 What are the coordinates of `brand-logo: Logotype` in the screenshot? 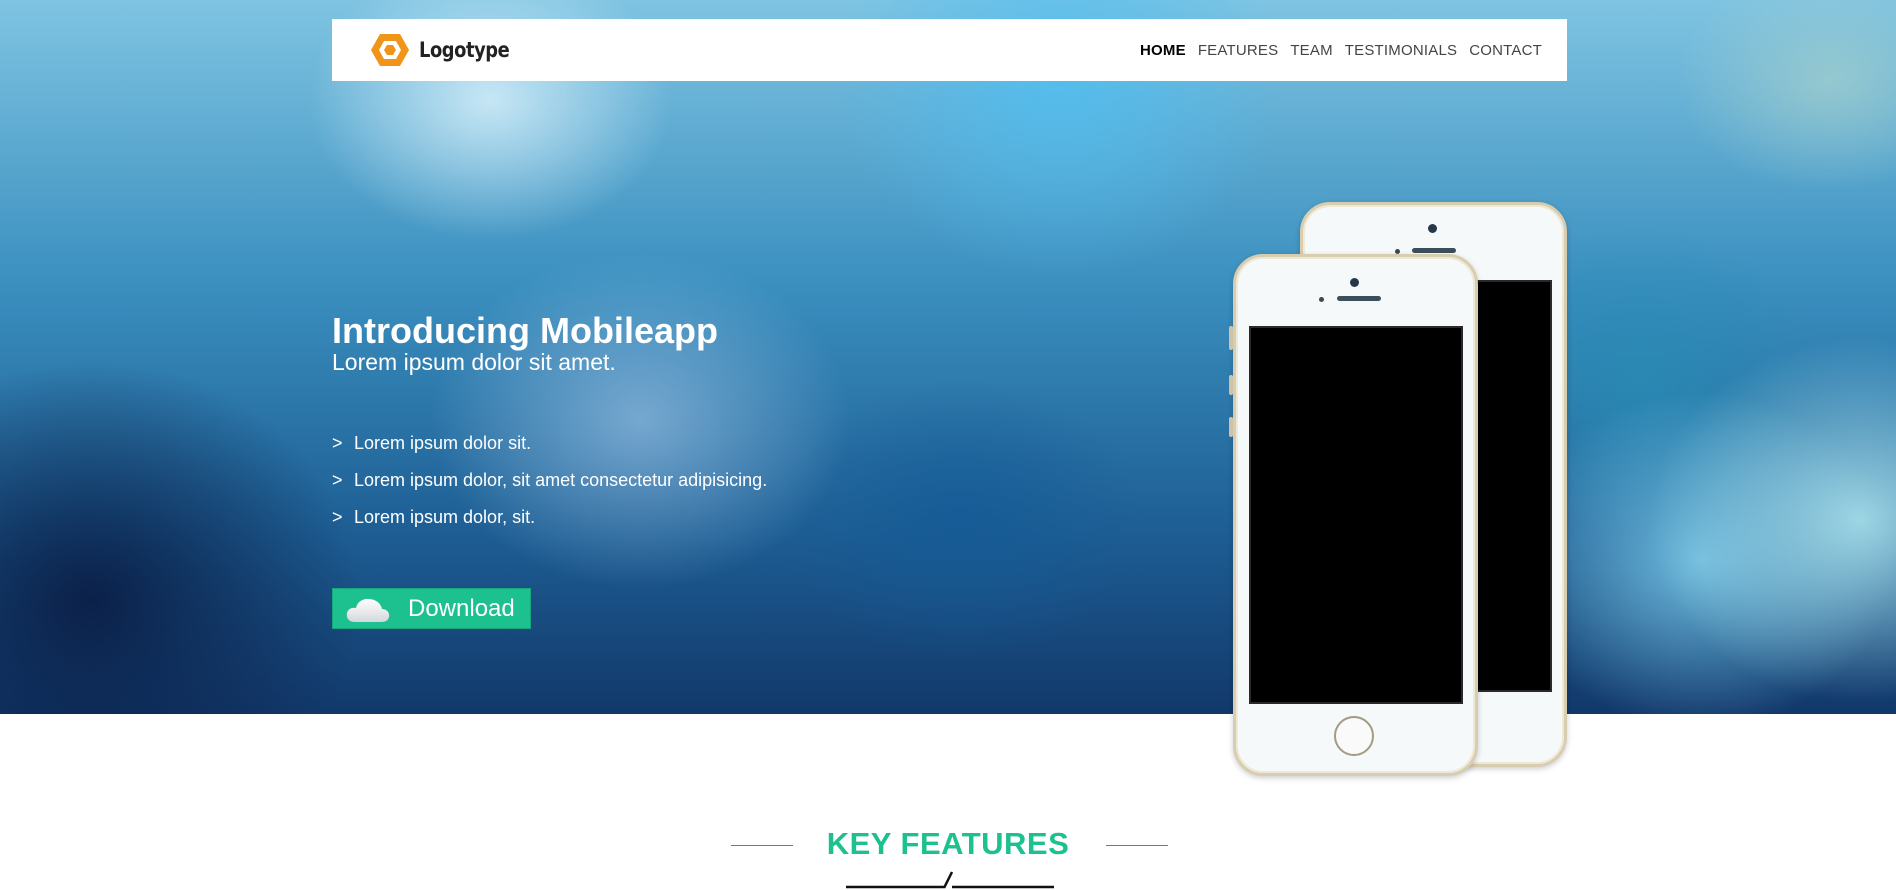 It's located at (447, 50).